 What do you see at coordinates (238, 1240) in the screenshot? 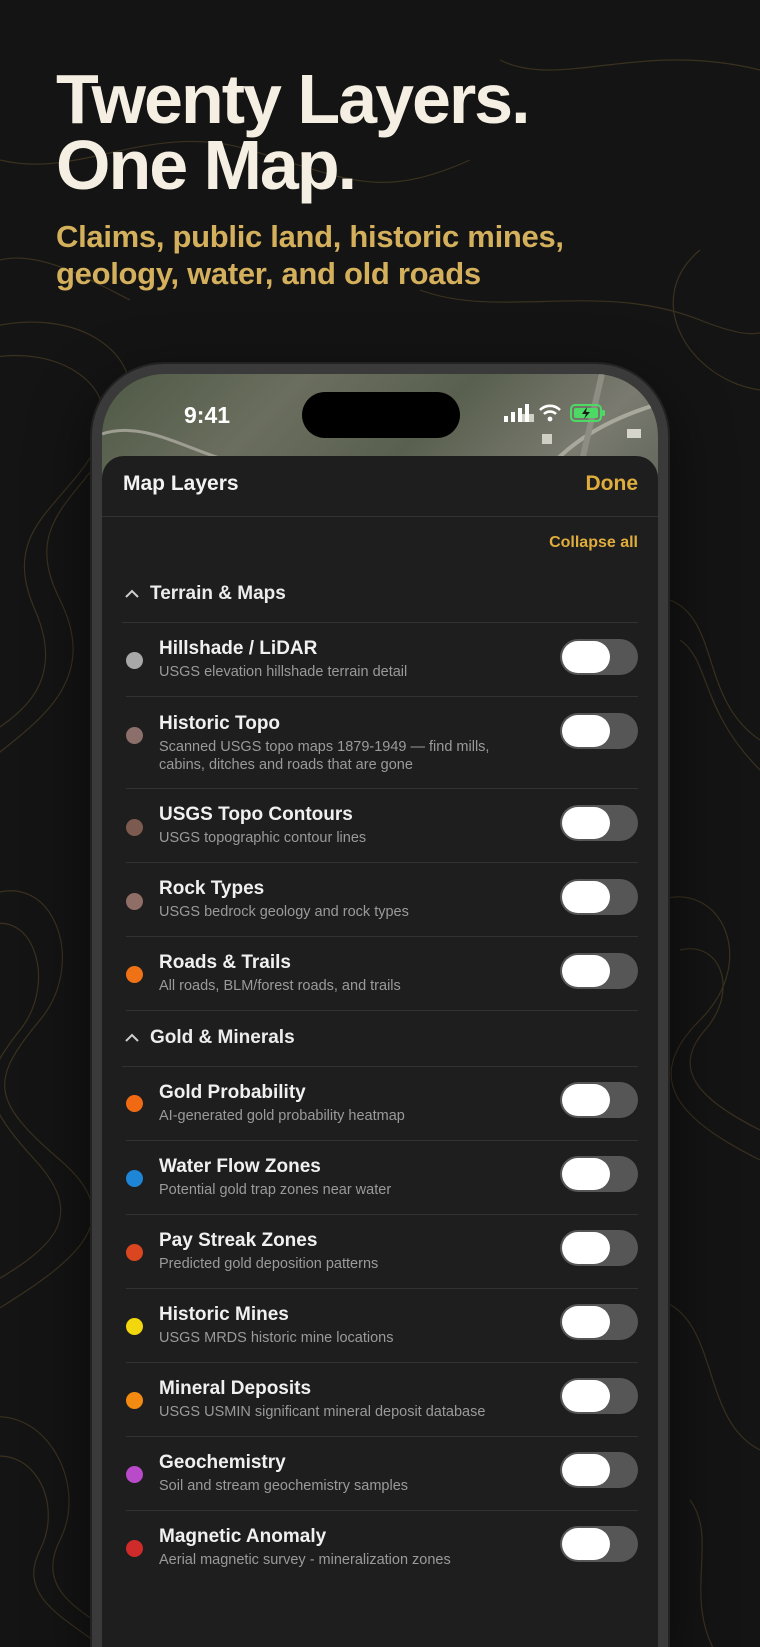
I see `layer-title: Pay Streak Zones` at bounding box center [238, 1240].